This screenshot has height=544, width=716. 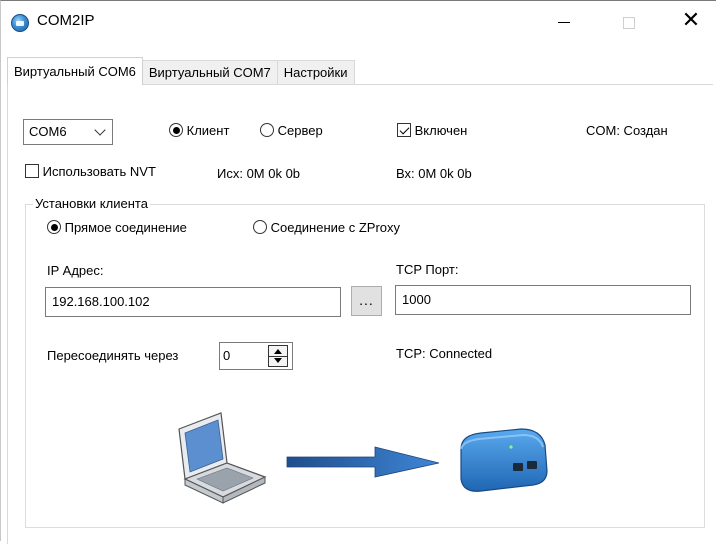 I want to click on tab-virtual-com7: Виртуальный COM7, so click(x=209, y=72).